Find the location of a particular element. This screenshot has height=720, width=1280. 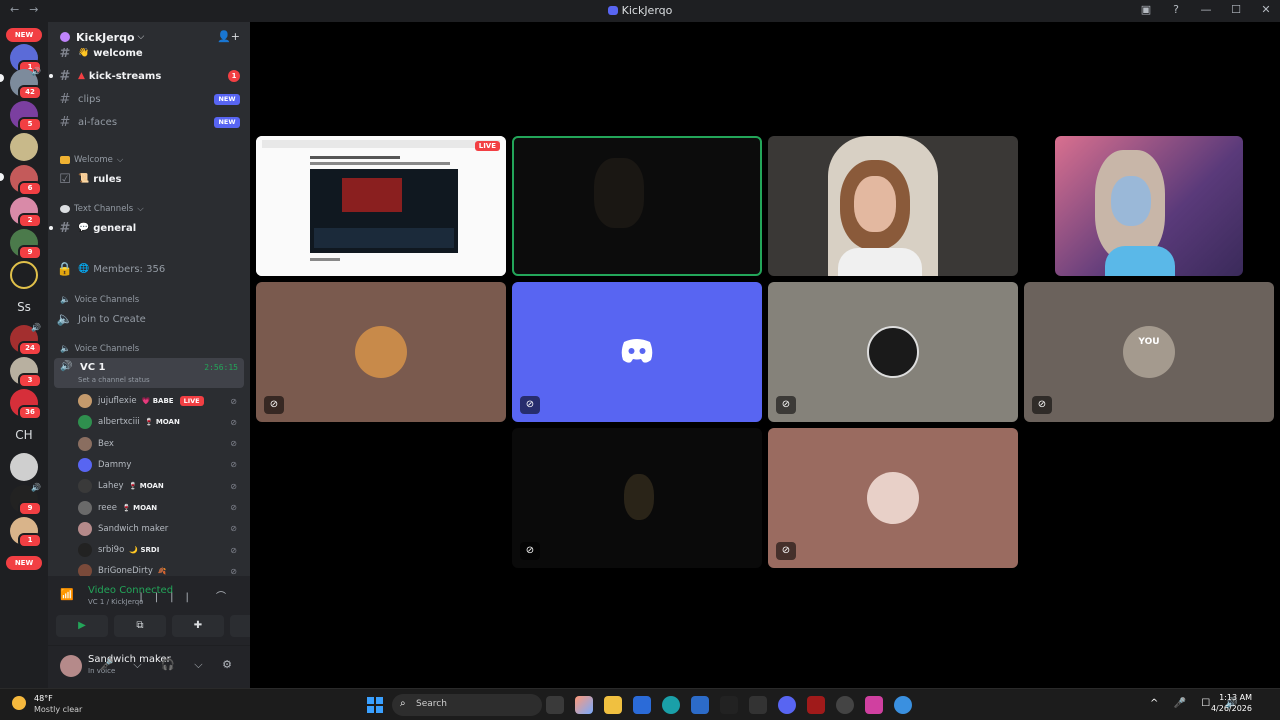

voice-status-subtitle: VC 1 / KickJerqo is located at coordinates (115, 602).